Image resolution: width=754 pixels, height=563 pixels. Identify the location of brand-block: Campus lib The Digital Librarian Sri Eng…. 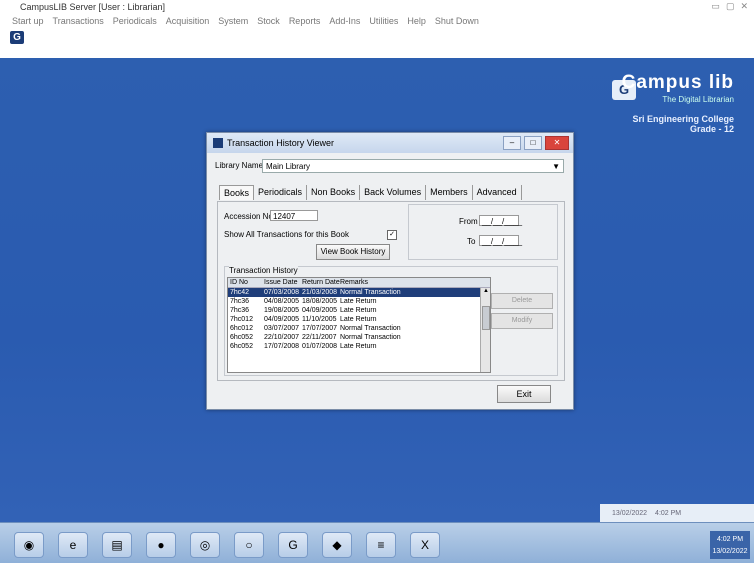
(678, 103).